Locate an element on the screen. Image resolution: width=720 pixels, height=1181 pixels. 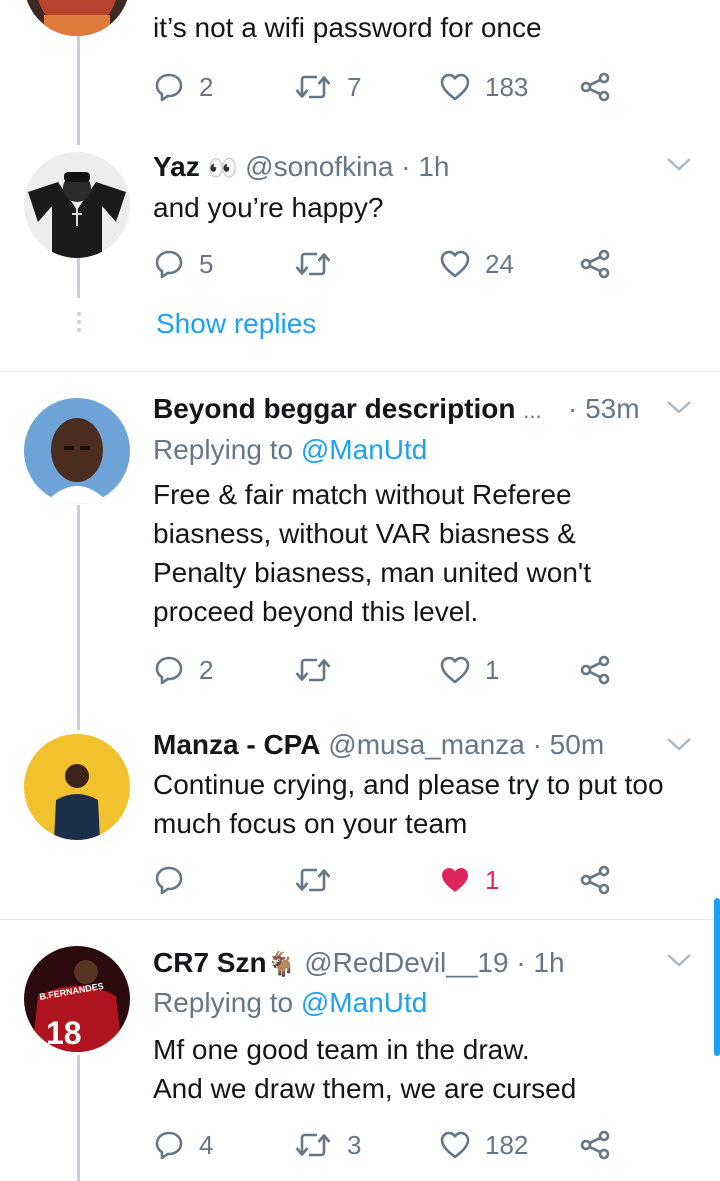
tweet-text-line: Free & fair match without Referee is located at coordinates (362, 494).